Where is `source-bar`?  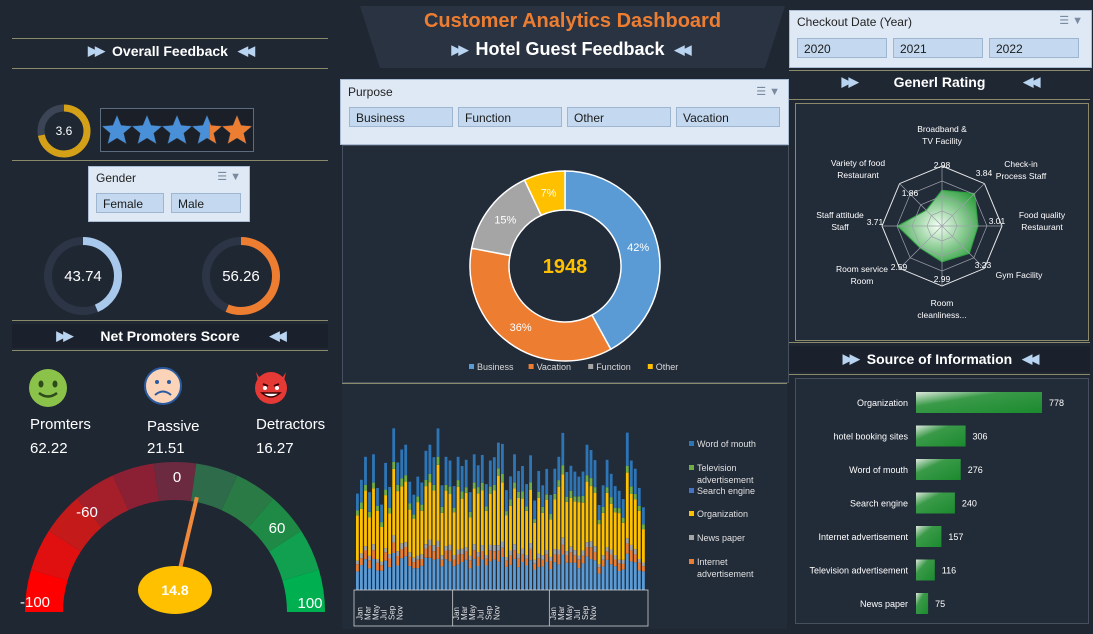 source-bar is located at coordinates (922, 603).